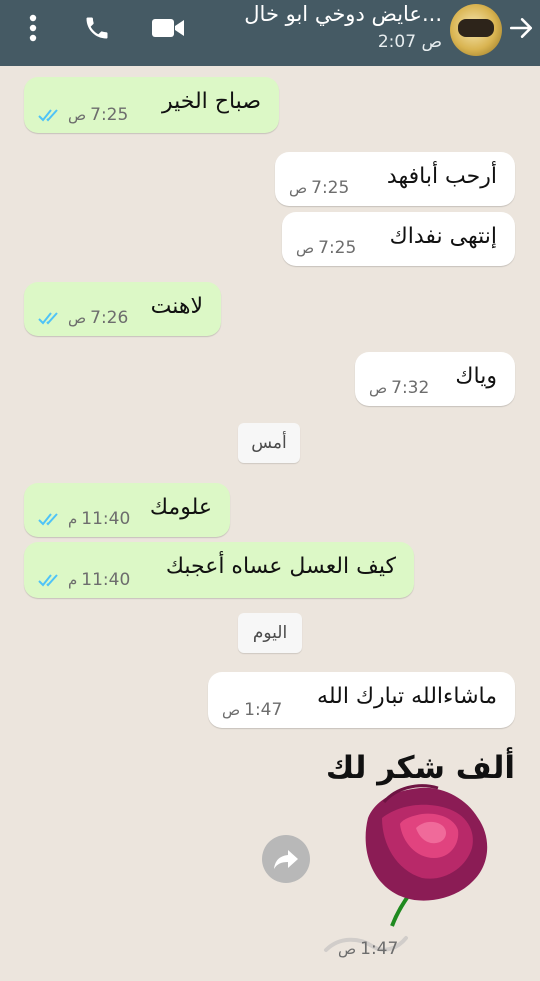 The image size is (540, 981). What do you see at coordinates (435, 379) in the screenshot?
I see `message-bubble: وياك ص 7:32` at bounding box center [435, 379].